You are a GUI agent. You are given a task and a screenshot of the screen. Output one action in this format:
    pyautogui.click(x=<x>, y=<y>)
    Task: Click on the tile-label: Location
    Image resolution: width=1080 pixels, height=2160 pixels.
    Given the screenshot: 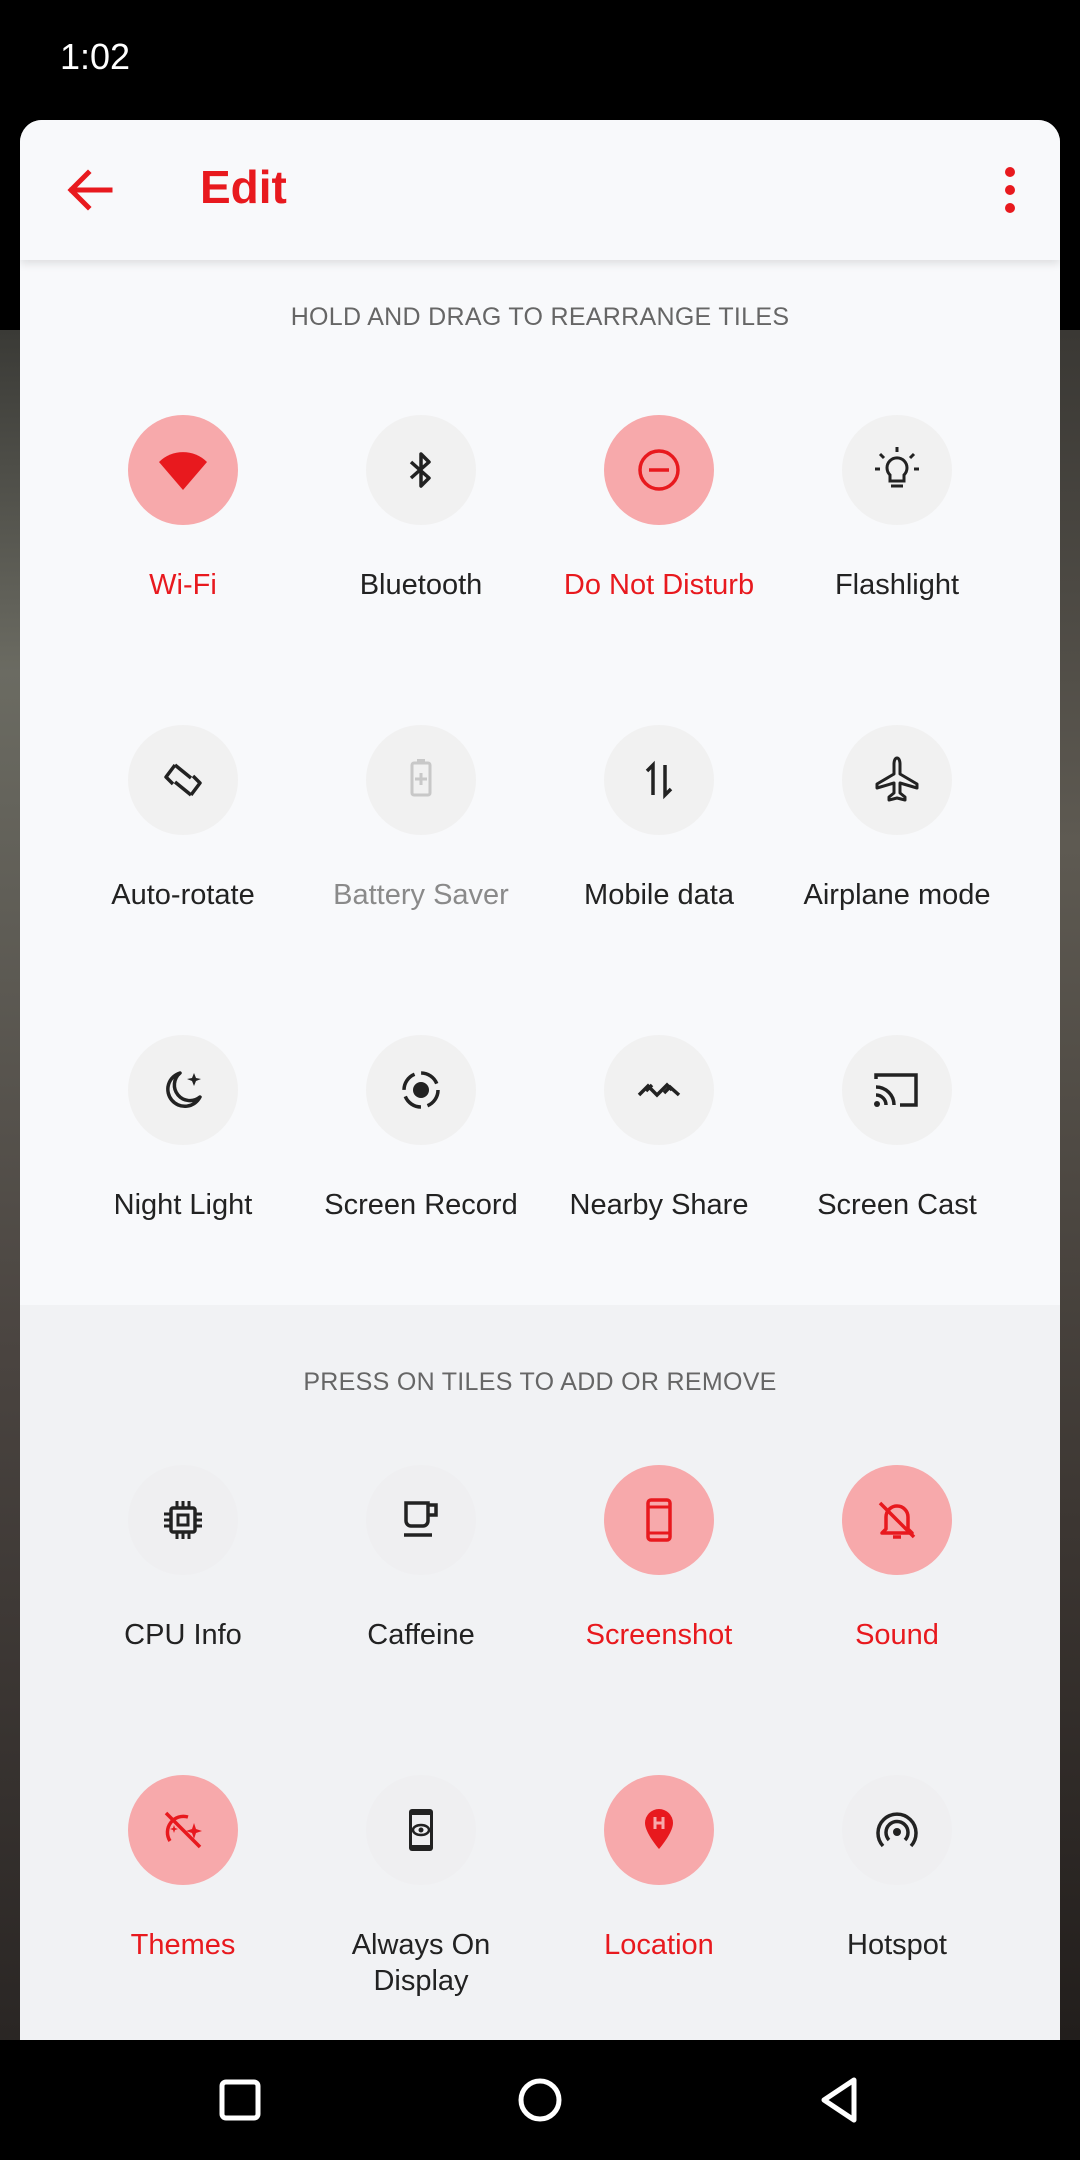 What is the action you would take?
    pyautogui.click(x=659, y=1945)
    